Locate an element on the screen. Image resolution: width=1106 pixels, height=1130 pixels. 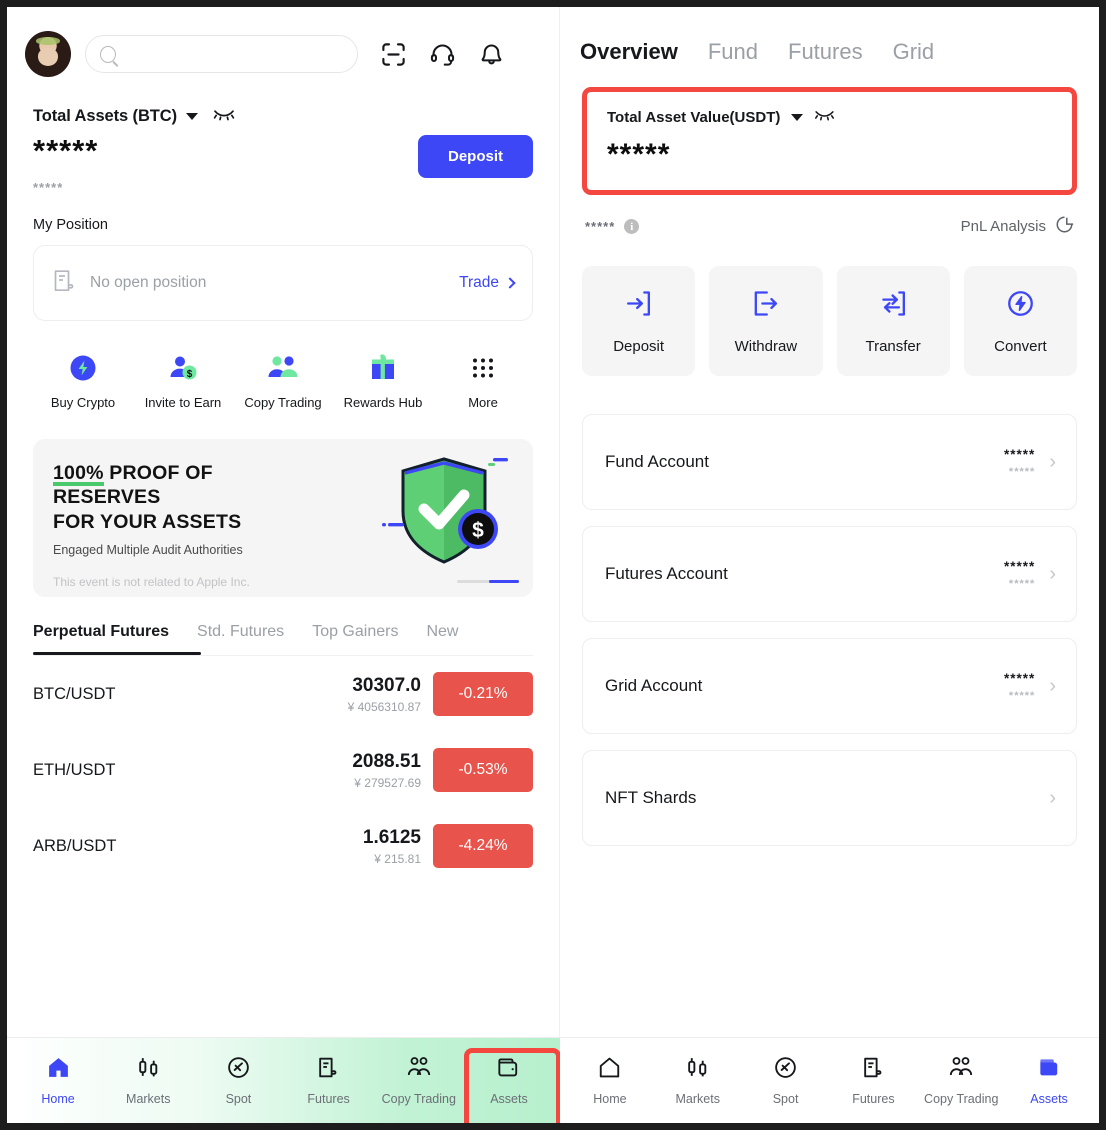
chevron-right-icon is located at coordinates (510, 283).